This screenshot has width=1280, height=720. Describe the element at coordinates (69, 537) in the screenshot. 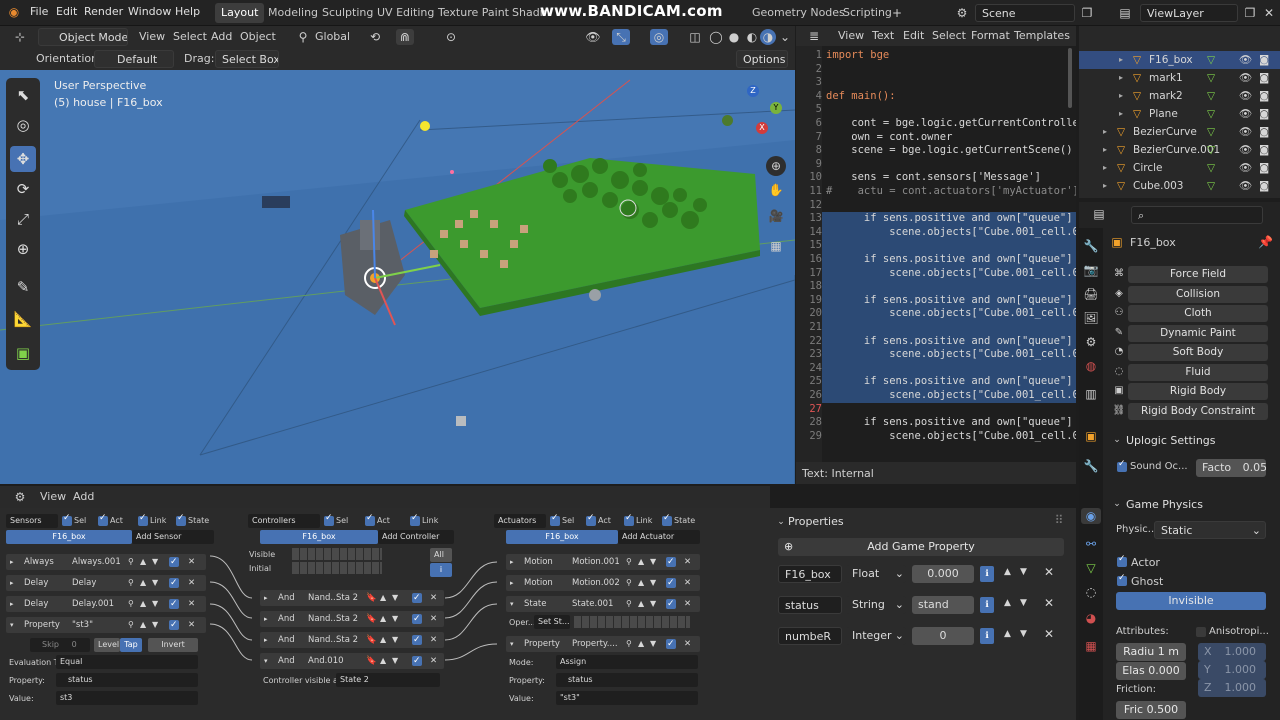

I see `sensors-object-button: F16_box` at that location.